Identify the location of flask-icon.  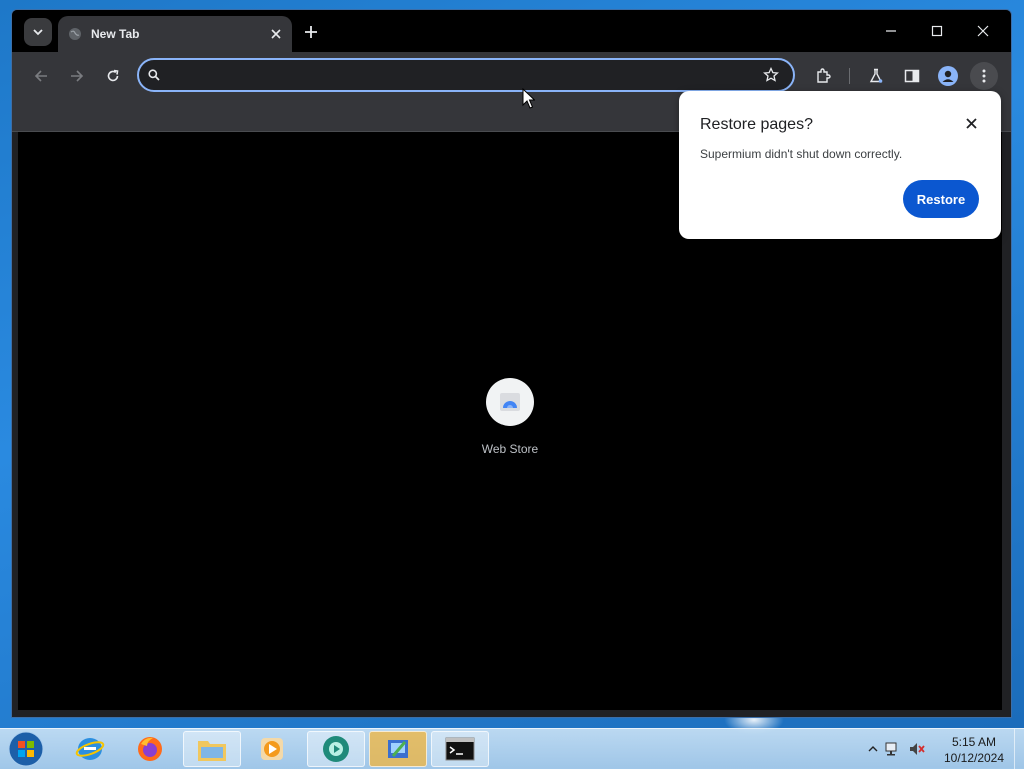
(876, 75).